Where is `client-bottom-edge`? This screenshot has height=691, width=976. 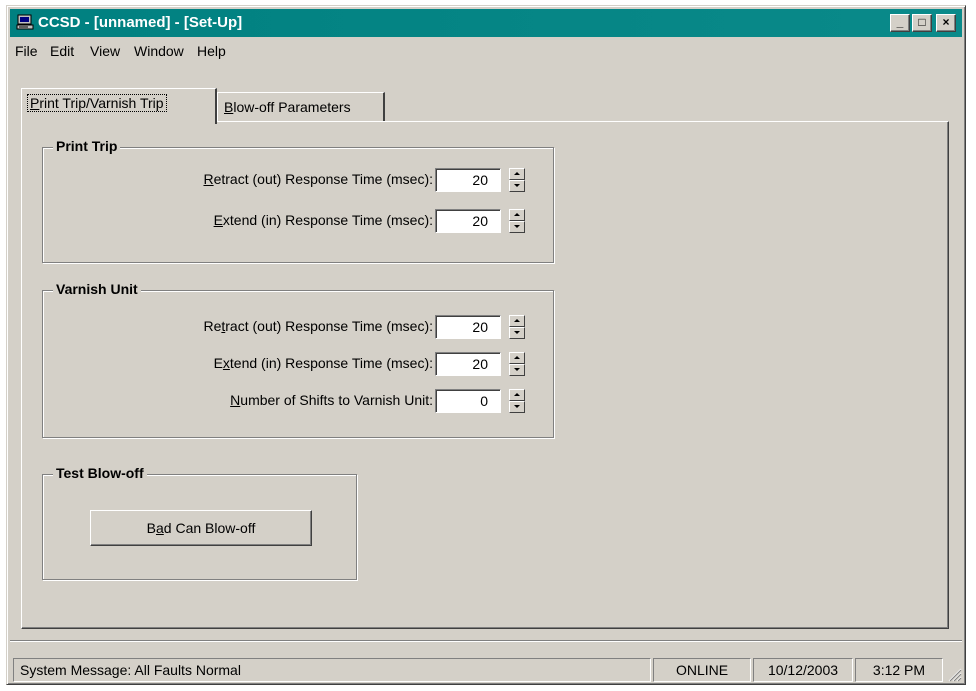
client-bottom-edge is located at coordinates (486, 641).